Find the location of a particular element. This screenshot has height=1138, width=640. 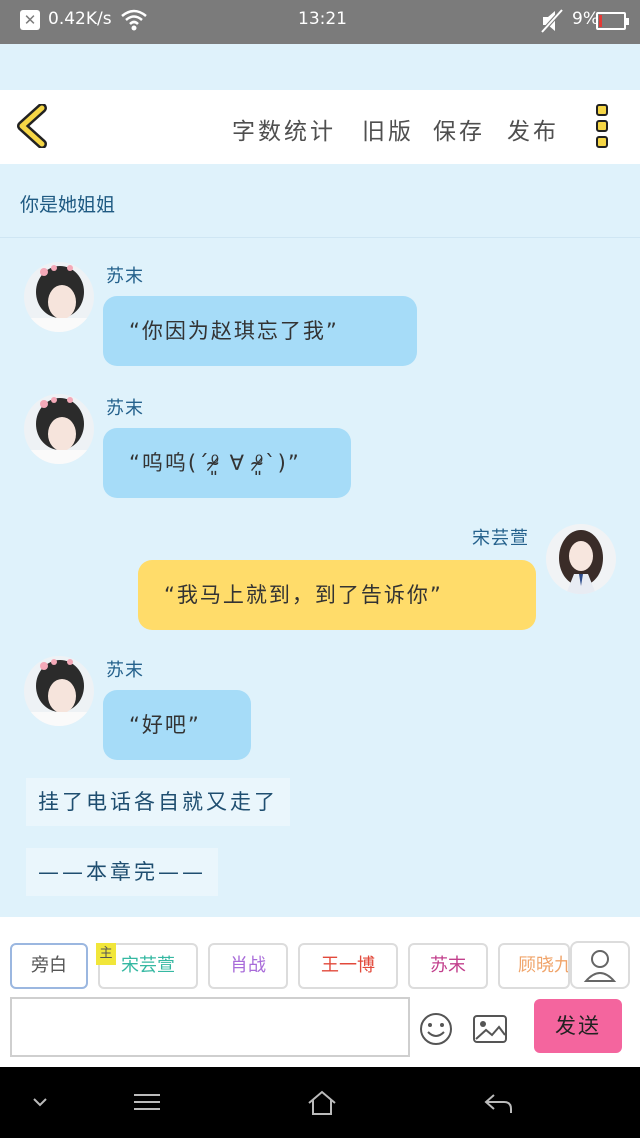

role-label: 旁白 is located at coordinates (49, 965).